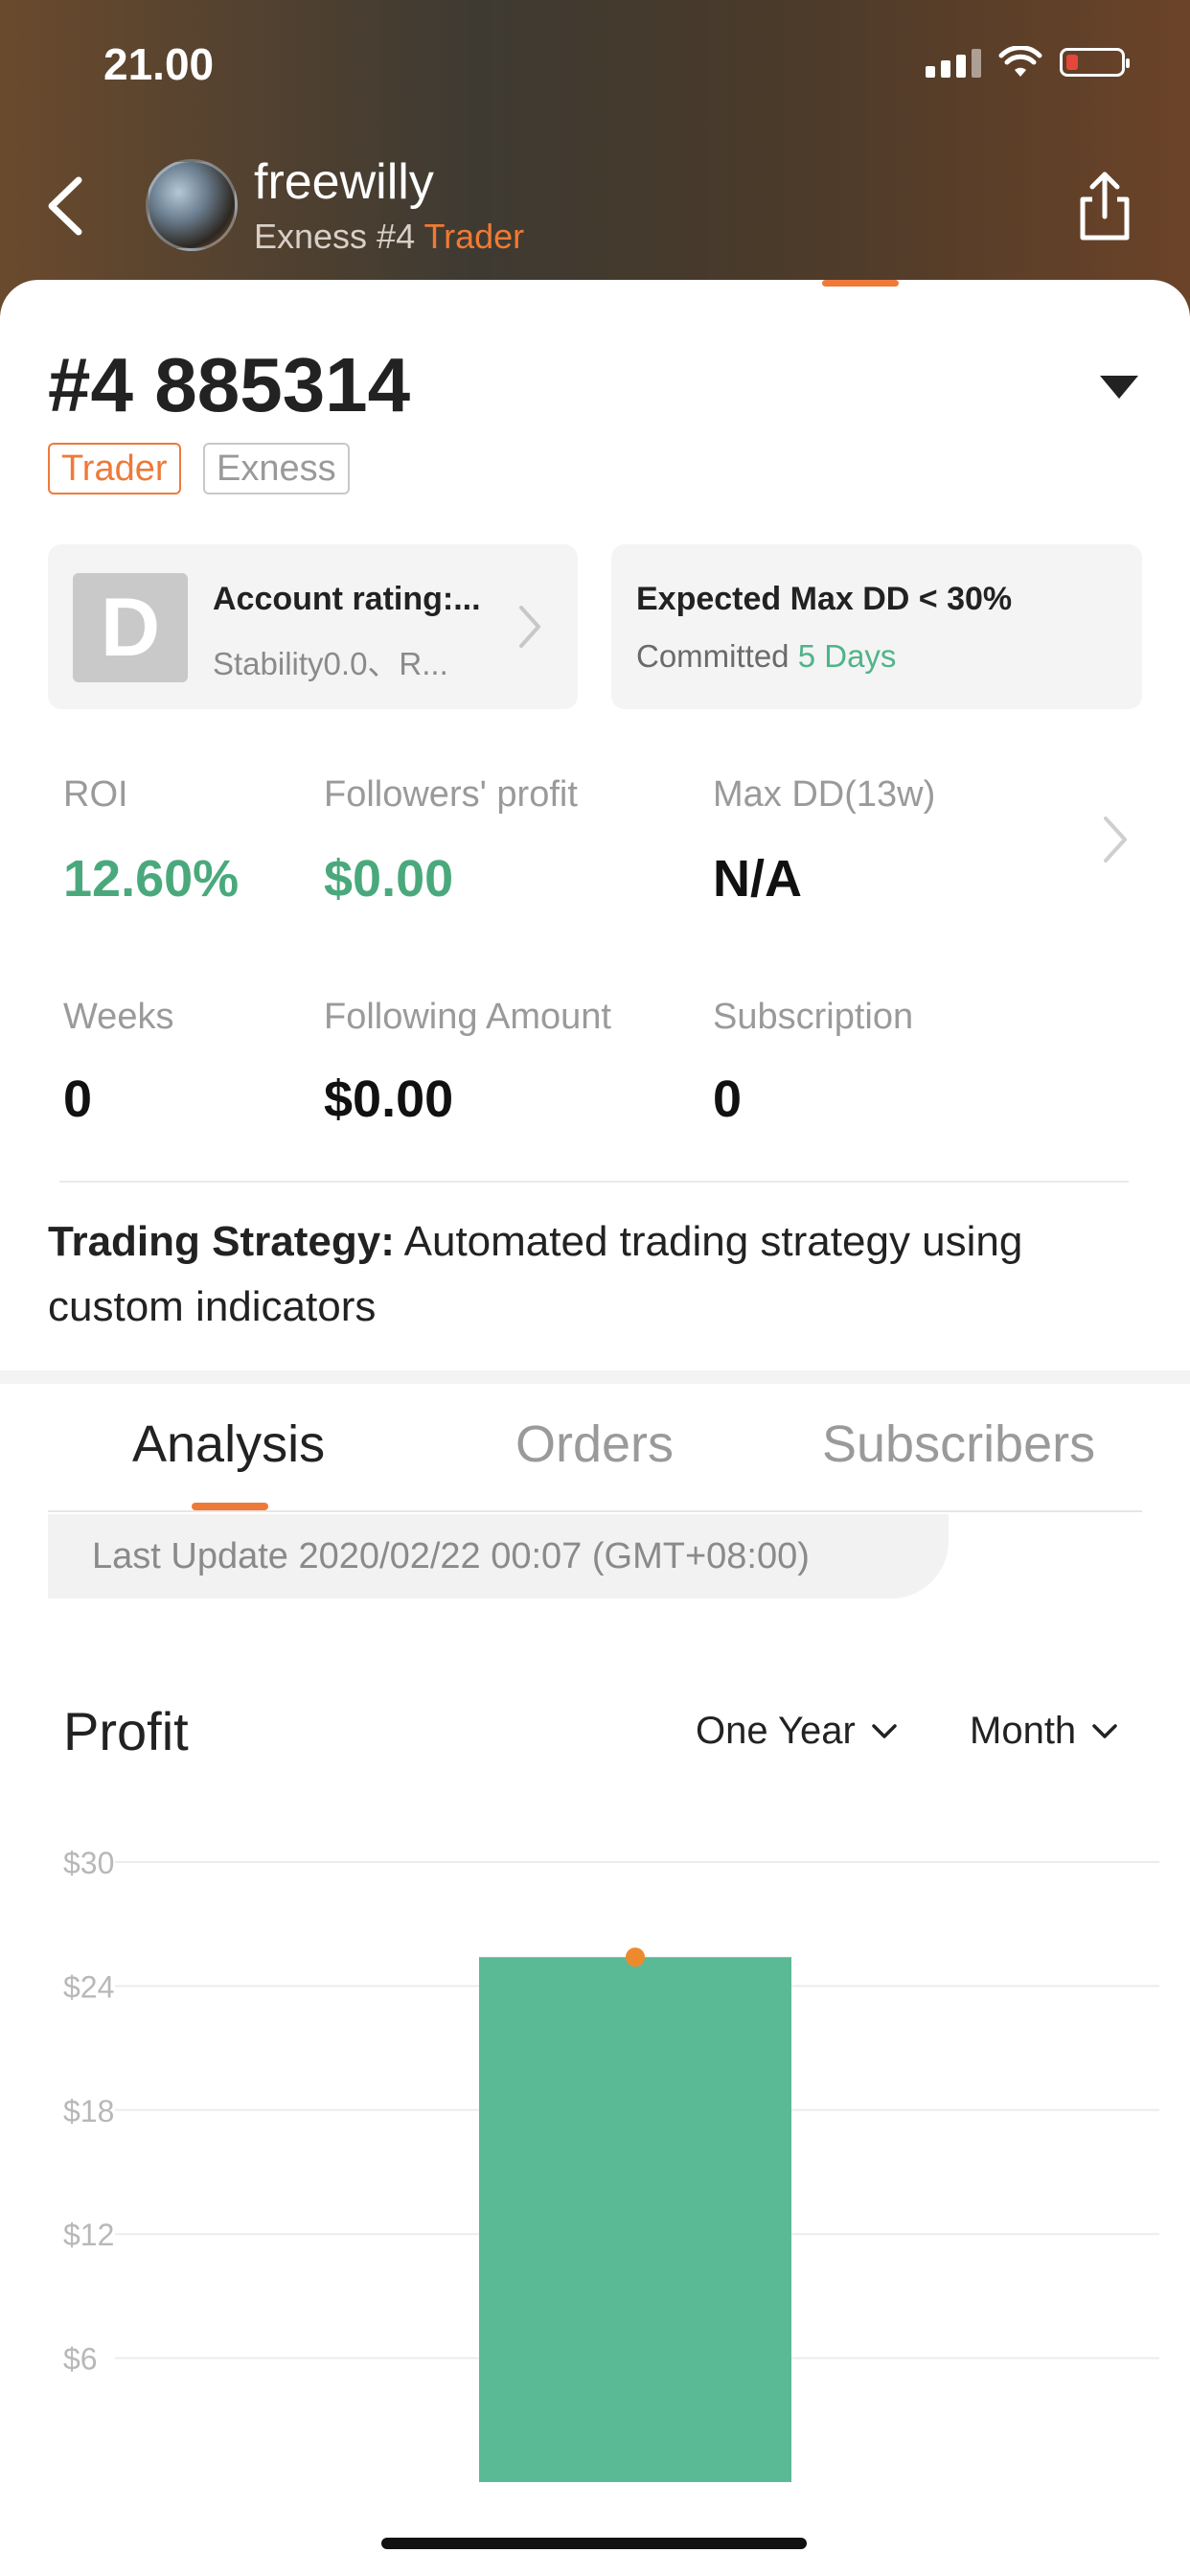 The height and width of the screenshot is (2576, 1190). I want to click on wifi-icon, so click(1020, 62).